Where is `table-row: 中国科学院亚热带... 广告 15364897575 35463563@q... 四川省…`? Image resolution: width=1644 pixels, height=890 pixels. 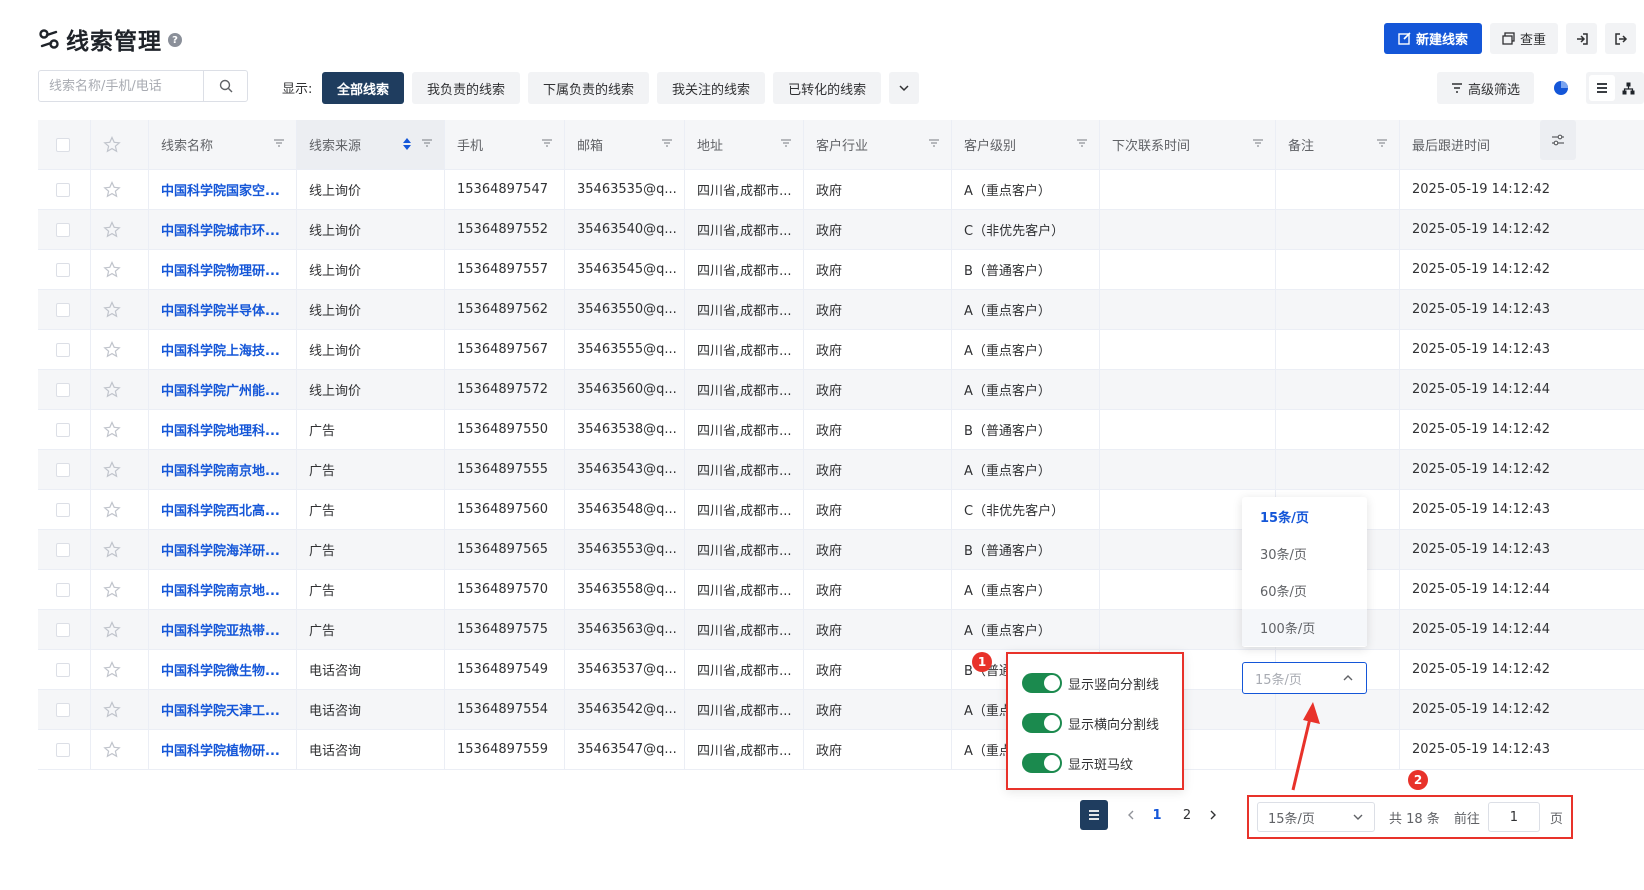 table-row: 中国科学院亚热带... 广告 15364897575 35463563@q... 四川省… is located at coordinates (841, 630).